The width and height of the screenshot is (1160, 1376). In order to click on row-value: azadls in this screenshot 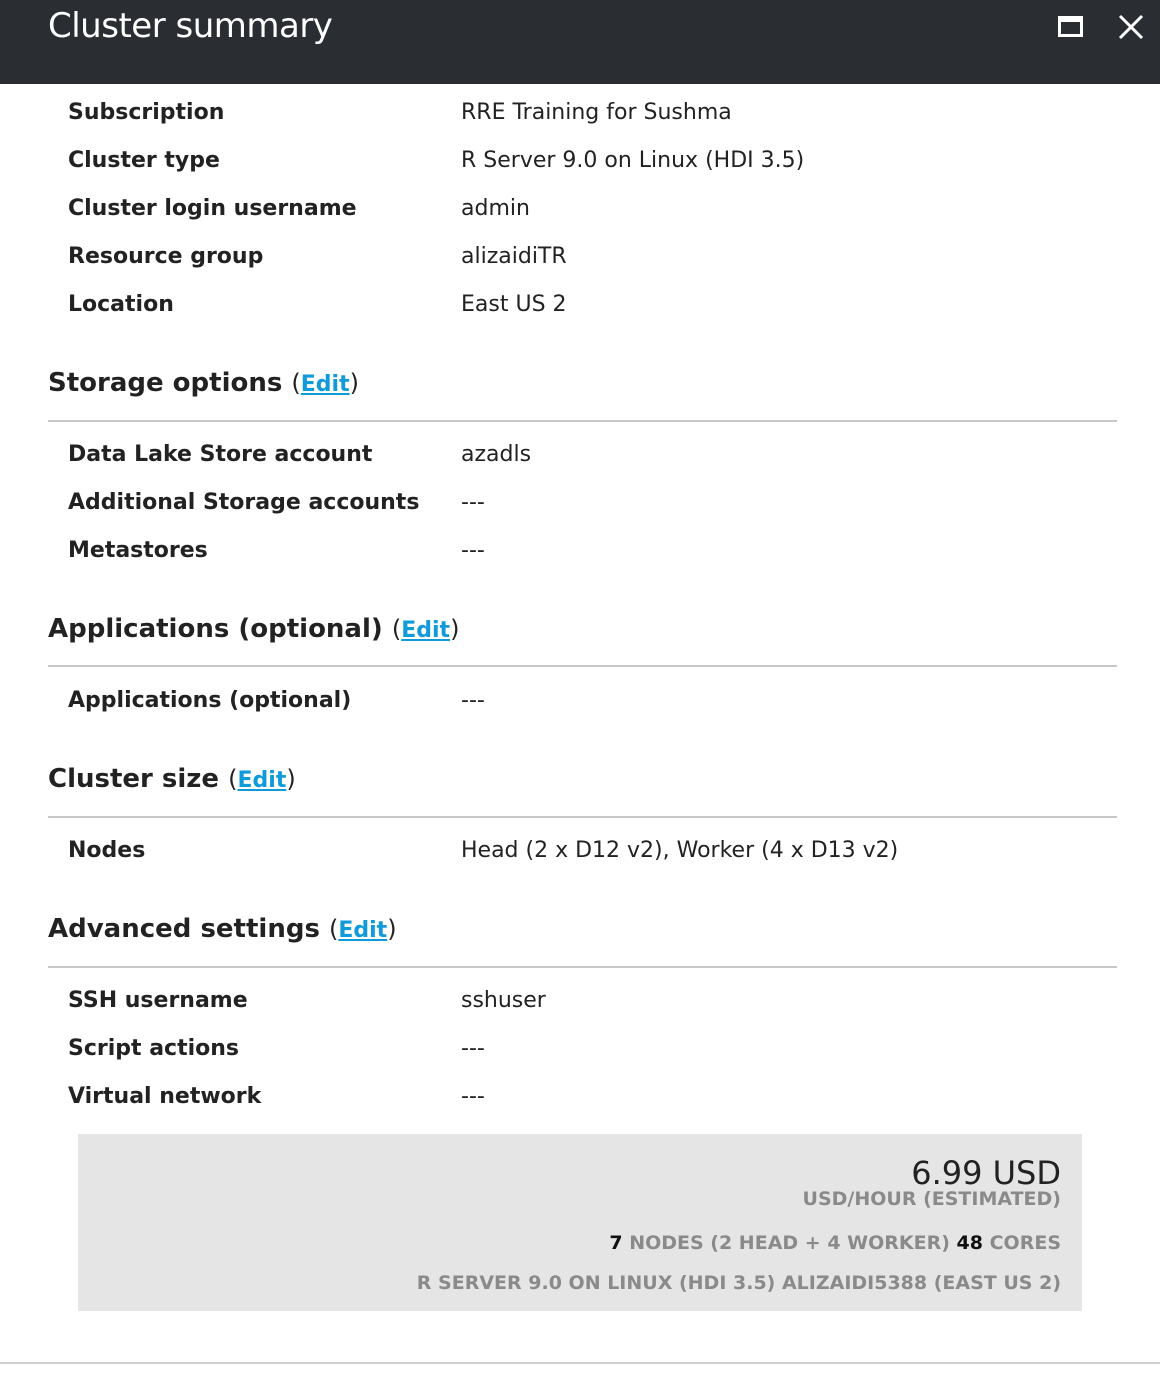, I will do `click(496, 454)`.